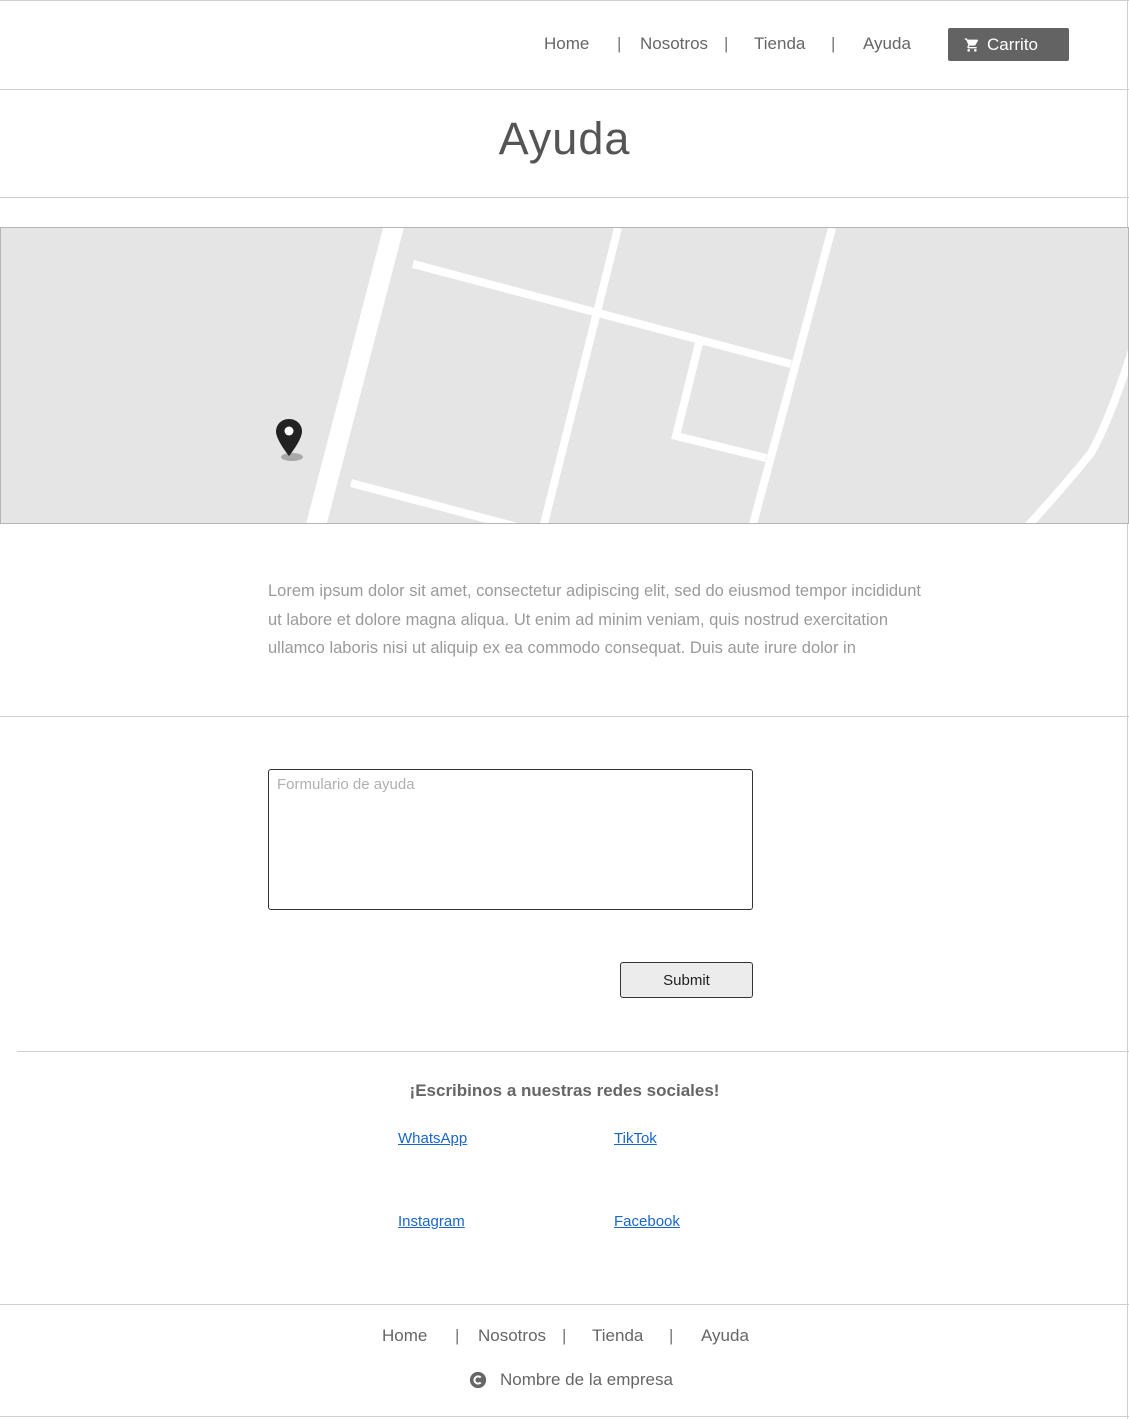  Describe the element at coordinates (887, 44) in the screenshot. I see `nav-link-ayuda: Ayuda` at that location.